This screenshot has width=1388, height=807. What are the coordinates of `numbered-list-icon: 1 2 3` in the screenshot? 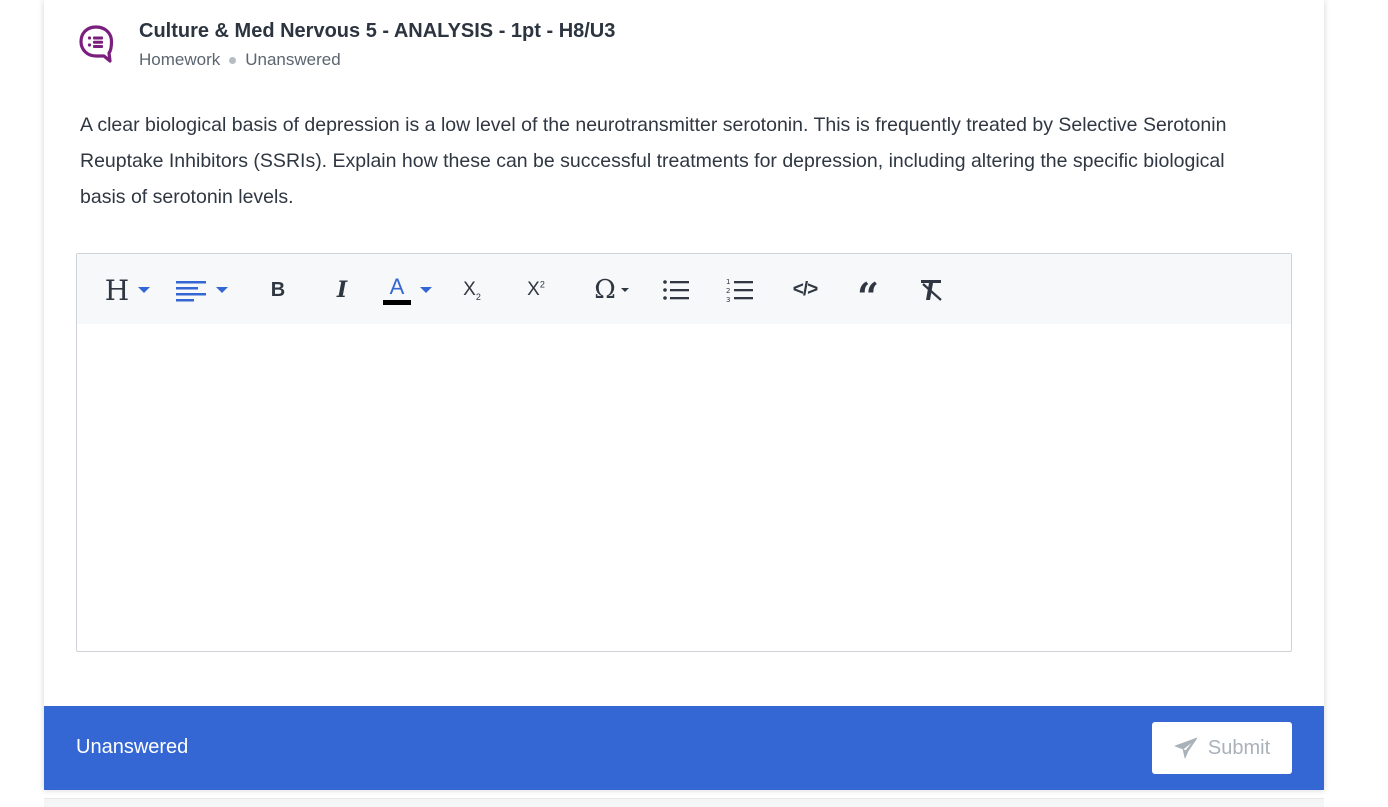 It's located at (739, 290).